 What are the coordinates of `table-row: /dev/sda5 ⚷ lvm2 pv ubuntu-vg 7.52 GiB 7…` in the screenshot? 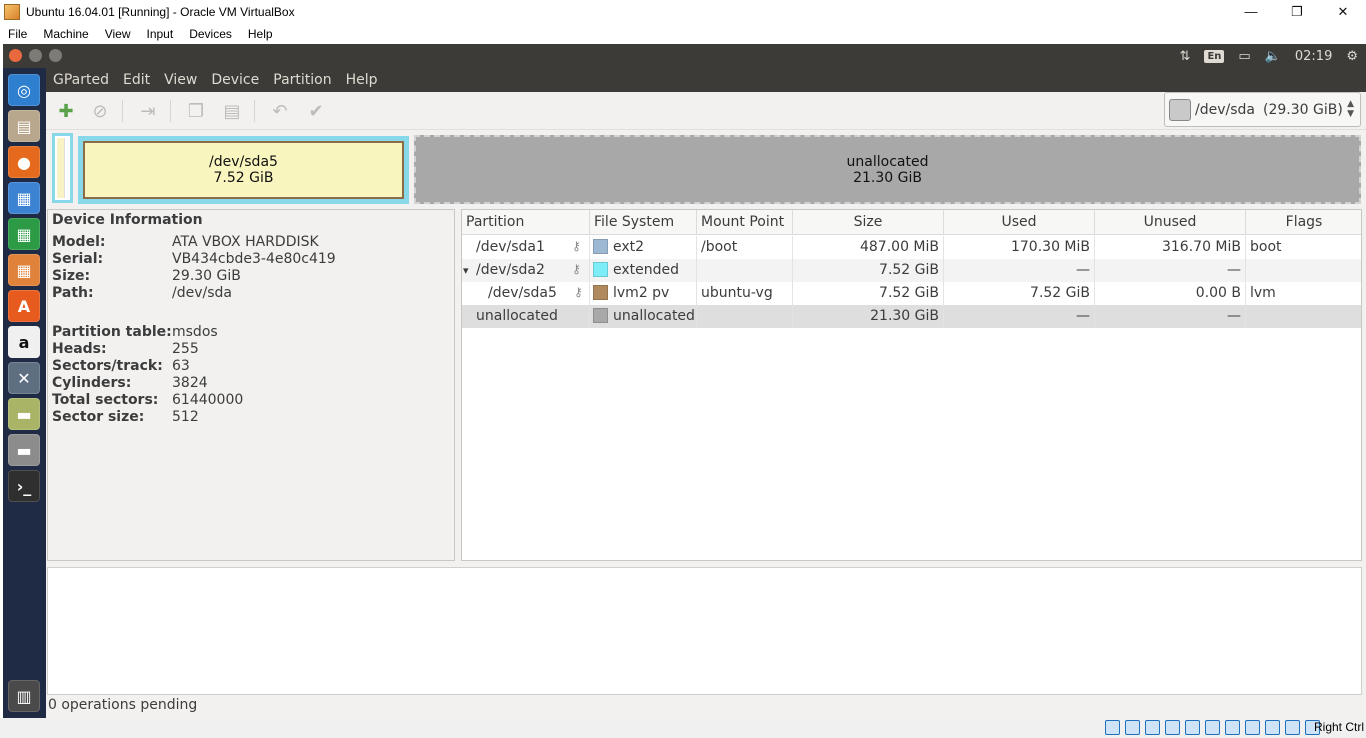 It's located at (911, 293).